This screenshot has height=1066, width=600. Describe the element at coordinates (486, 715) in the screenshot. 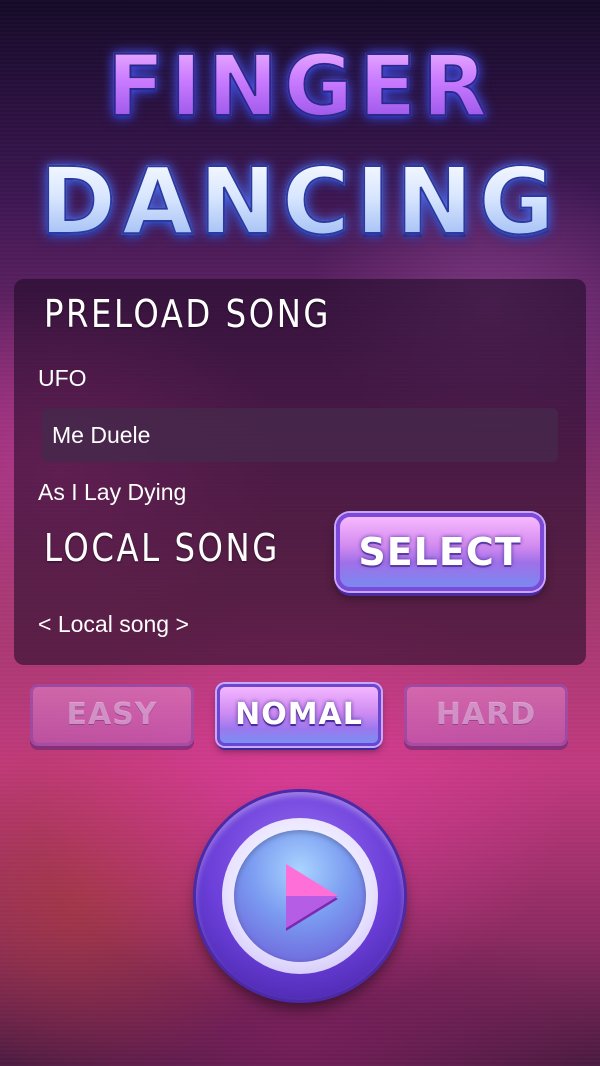

I see `difficulty-hard-button: HARD` at that location.